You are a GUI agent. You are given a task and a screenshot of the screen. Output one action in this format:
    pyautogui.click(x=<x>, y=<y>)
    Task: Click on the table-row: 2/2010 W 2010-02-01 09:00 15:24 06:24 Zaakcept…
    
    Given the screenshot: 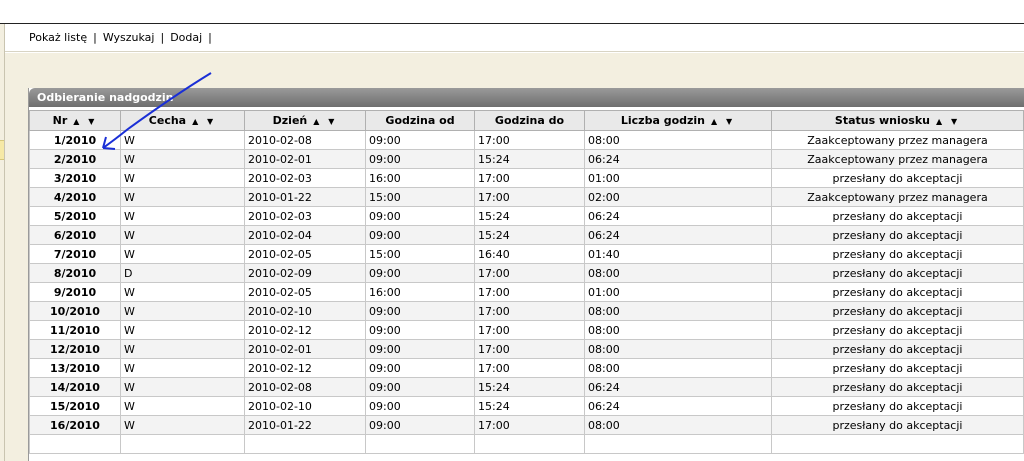 What is the action you would take?
    pyautogui.click(x=526, y=159)
    